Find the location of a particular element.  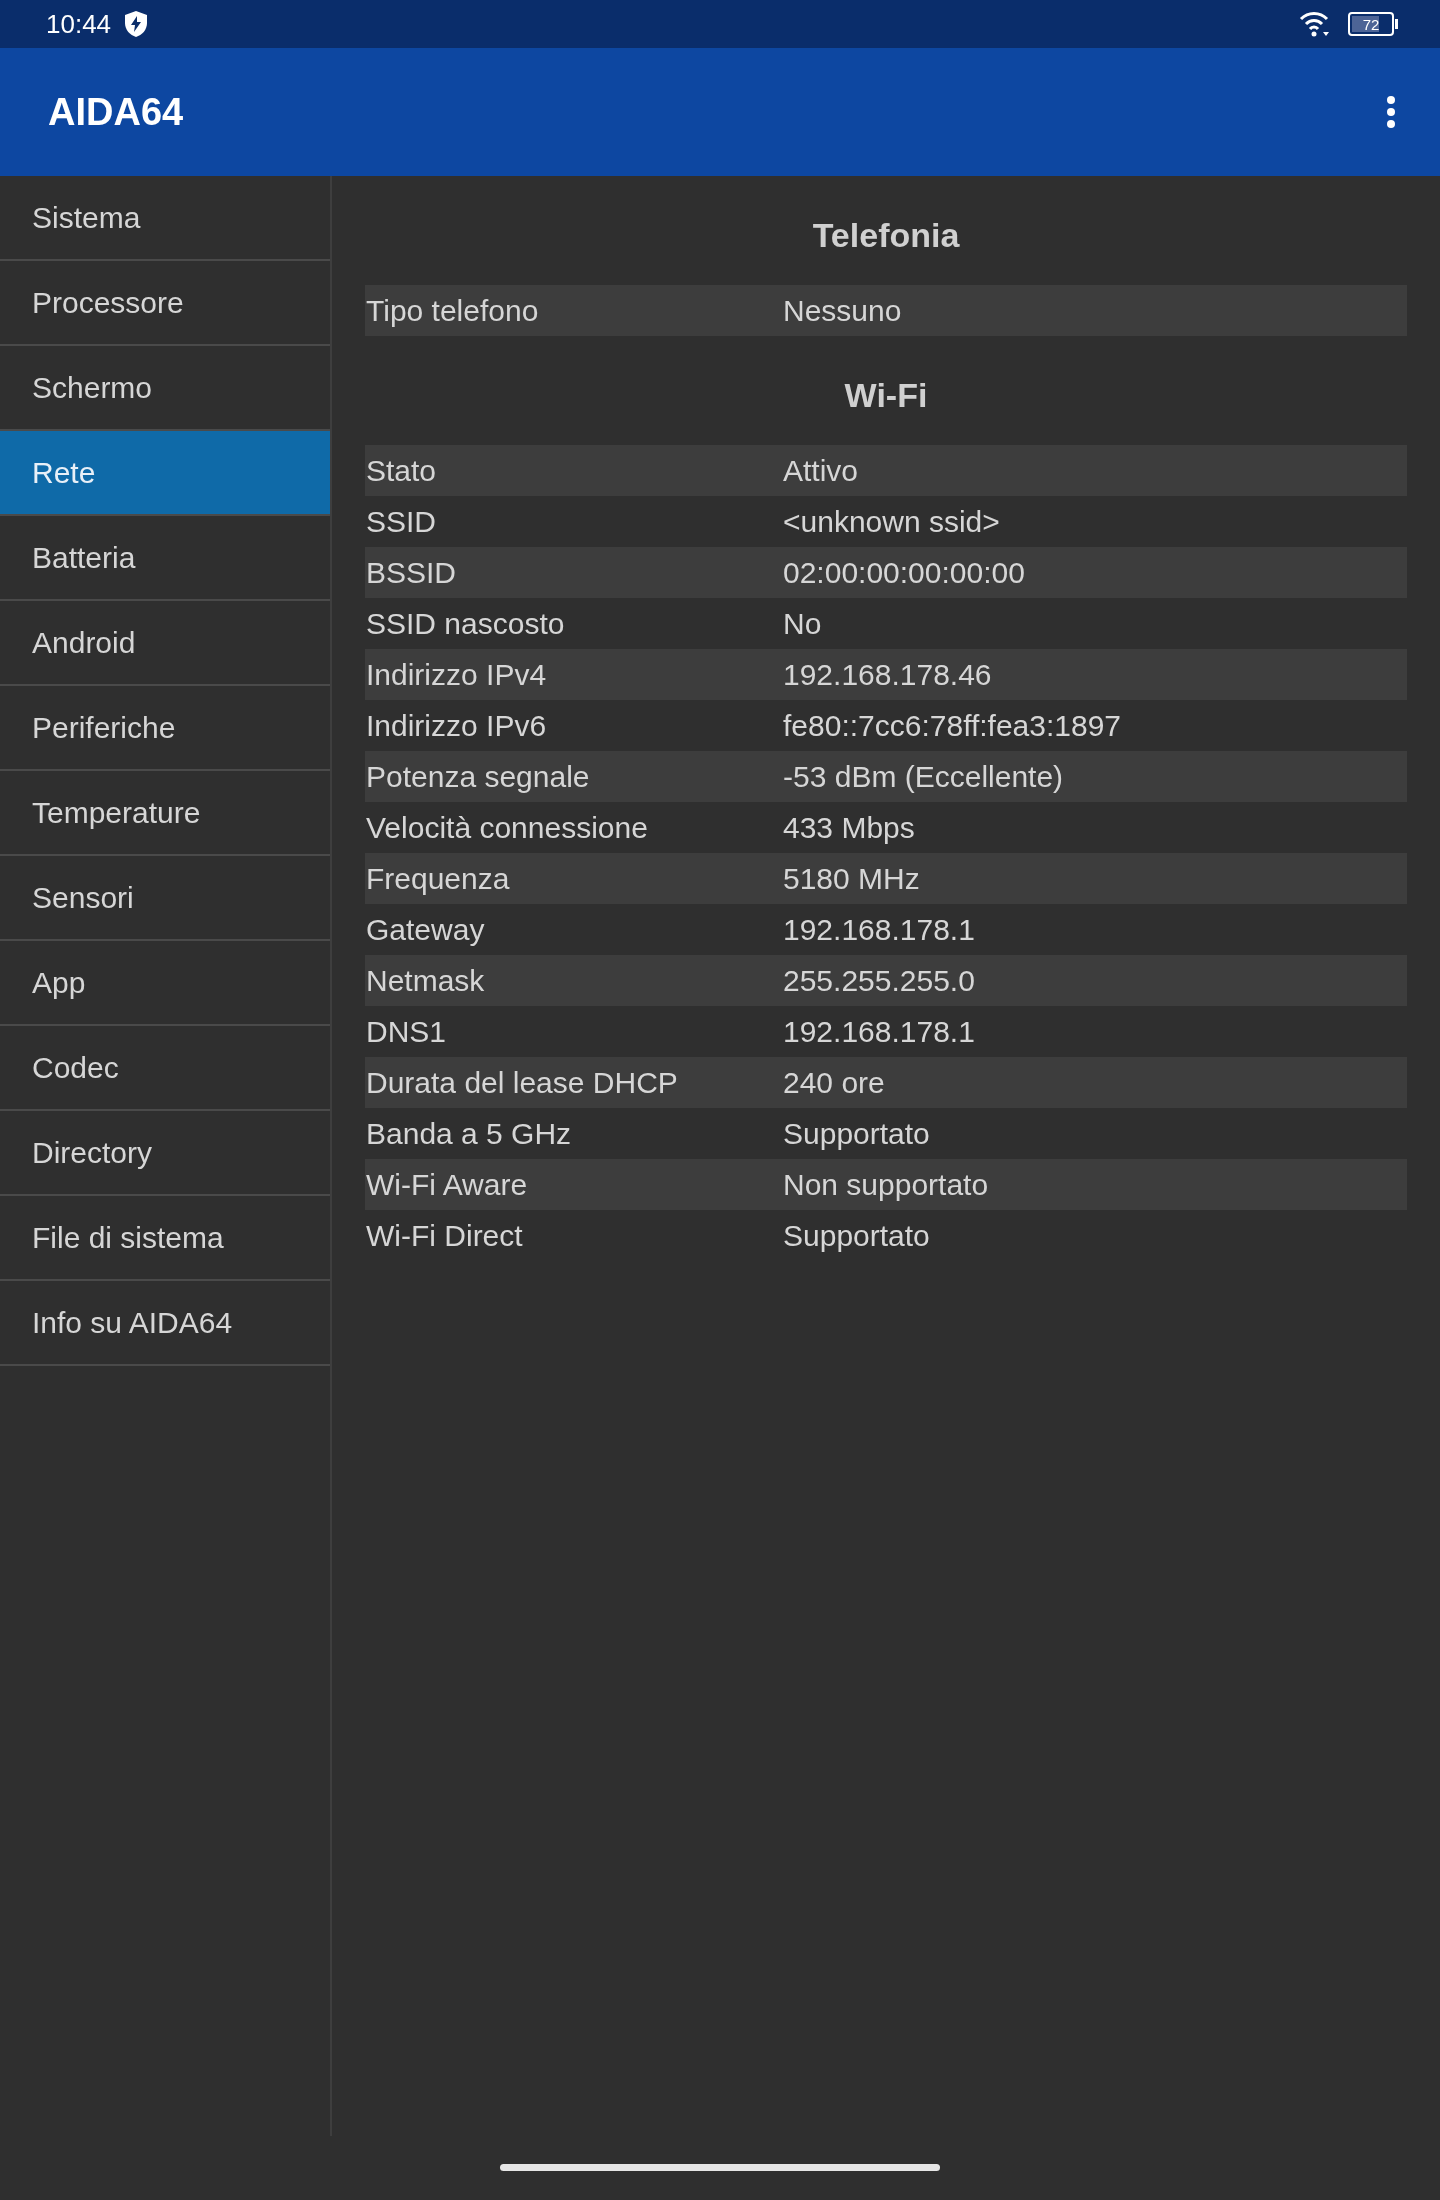

row-label: Tipo telefono is located at coordinates (452, 310).